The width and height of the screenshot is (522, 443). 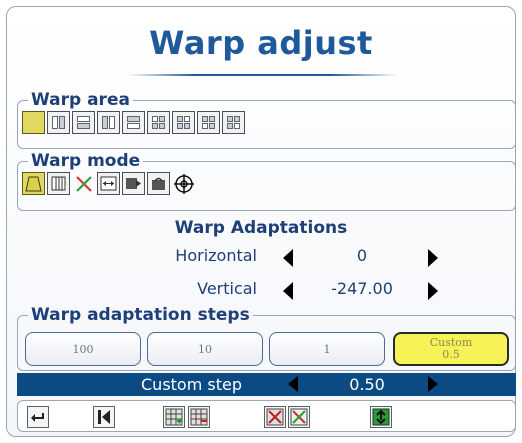 I want to click on step-10-button: 10, so click(x=205, y=349).